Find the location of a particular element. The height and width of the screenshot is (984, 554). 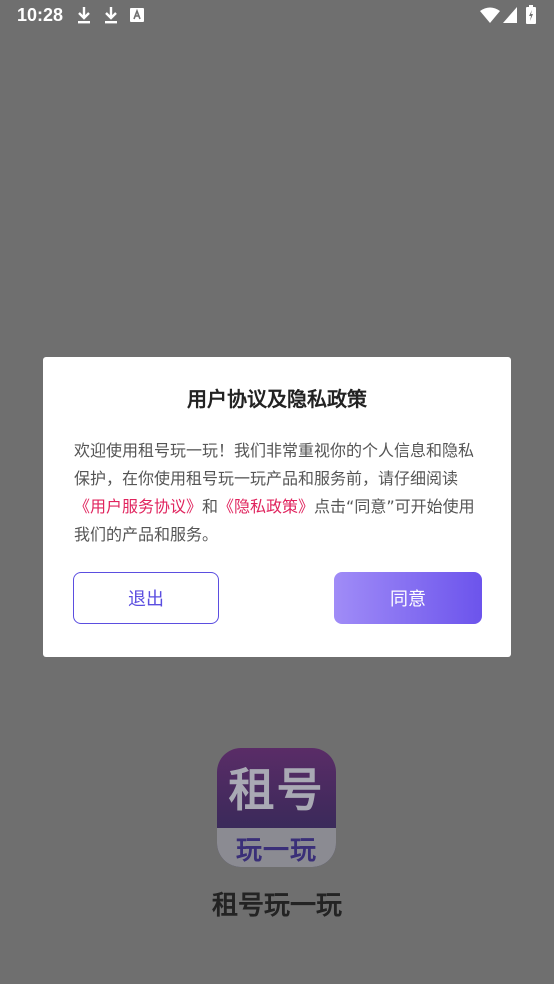

app-name: 租号玩一玩 is located at coordinates (276, 906).